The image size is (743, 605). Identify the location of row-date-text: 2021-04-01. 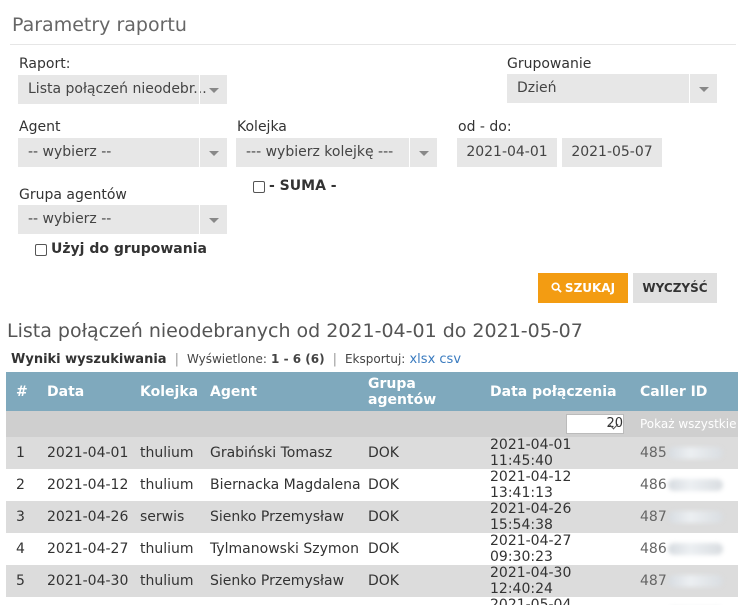
(88, 453).